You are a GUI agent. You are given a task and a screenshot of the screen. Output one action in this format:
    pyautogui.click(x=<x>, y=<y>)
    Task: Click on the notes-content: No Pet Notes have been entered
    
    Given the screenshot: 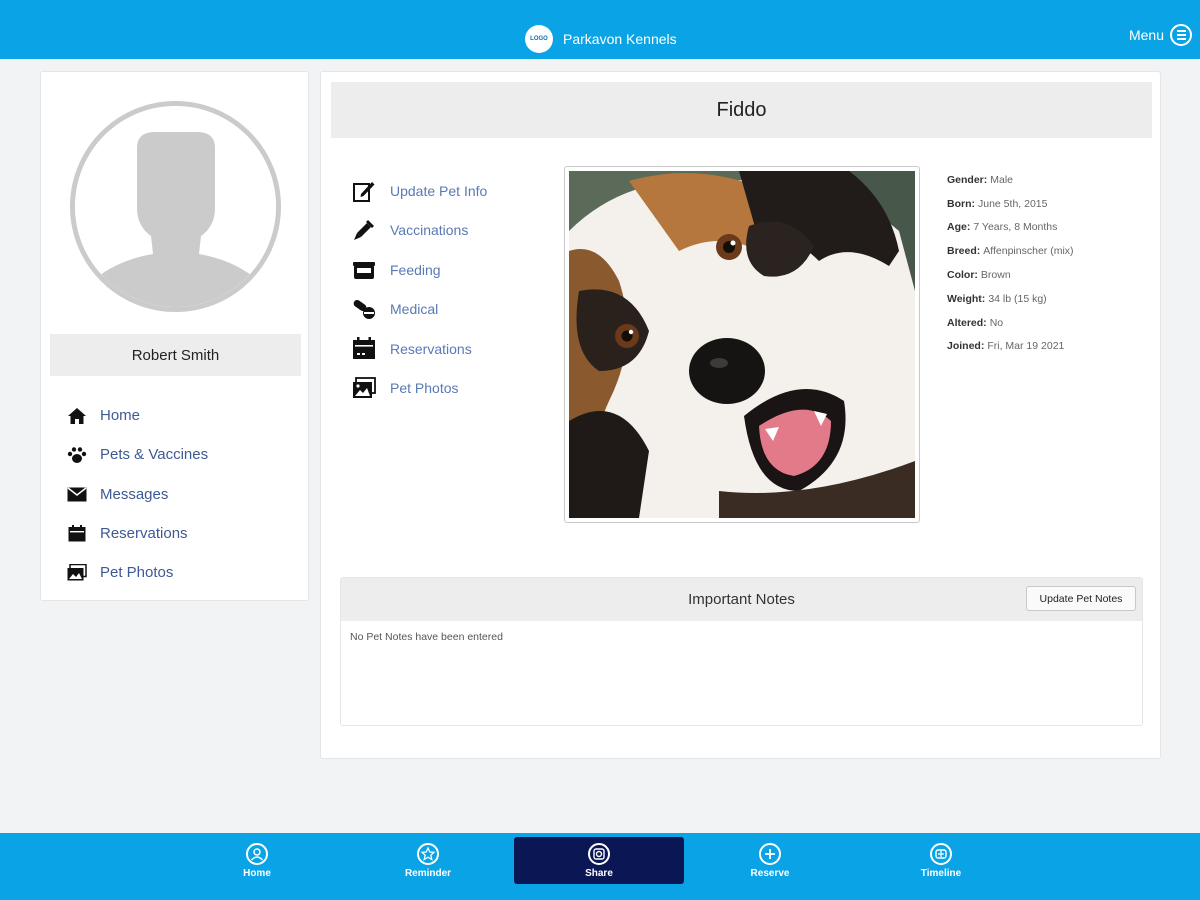 What is the action you would take?
    pyautogui.click(x=426, y=637)
    